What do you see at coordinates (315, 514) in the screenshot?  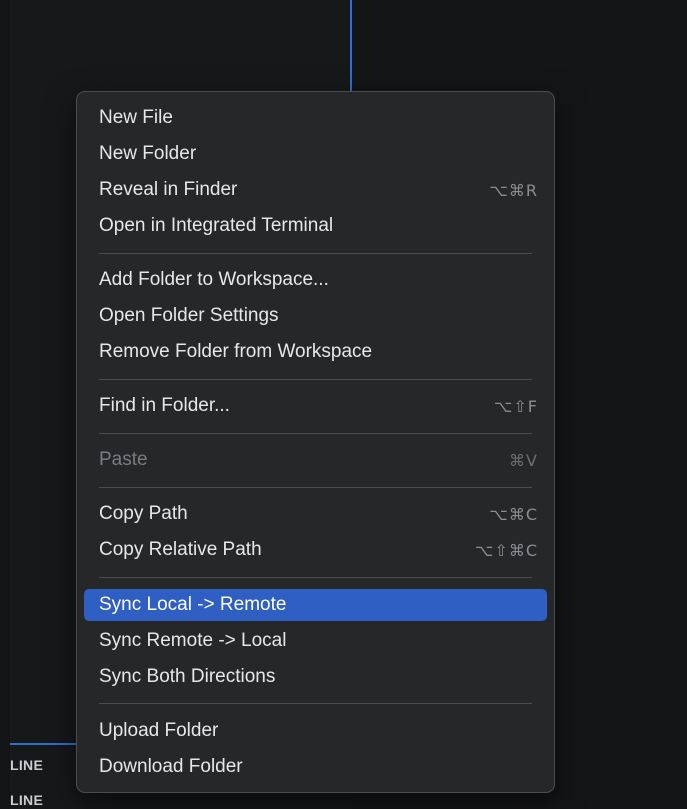 I see `menu-item-copy-path: Copy Path ⌥⌘C` at bounding box center [315, 514].